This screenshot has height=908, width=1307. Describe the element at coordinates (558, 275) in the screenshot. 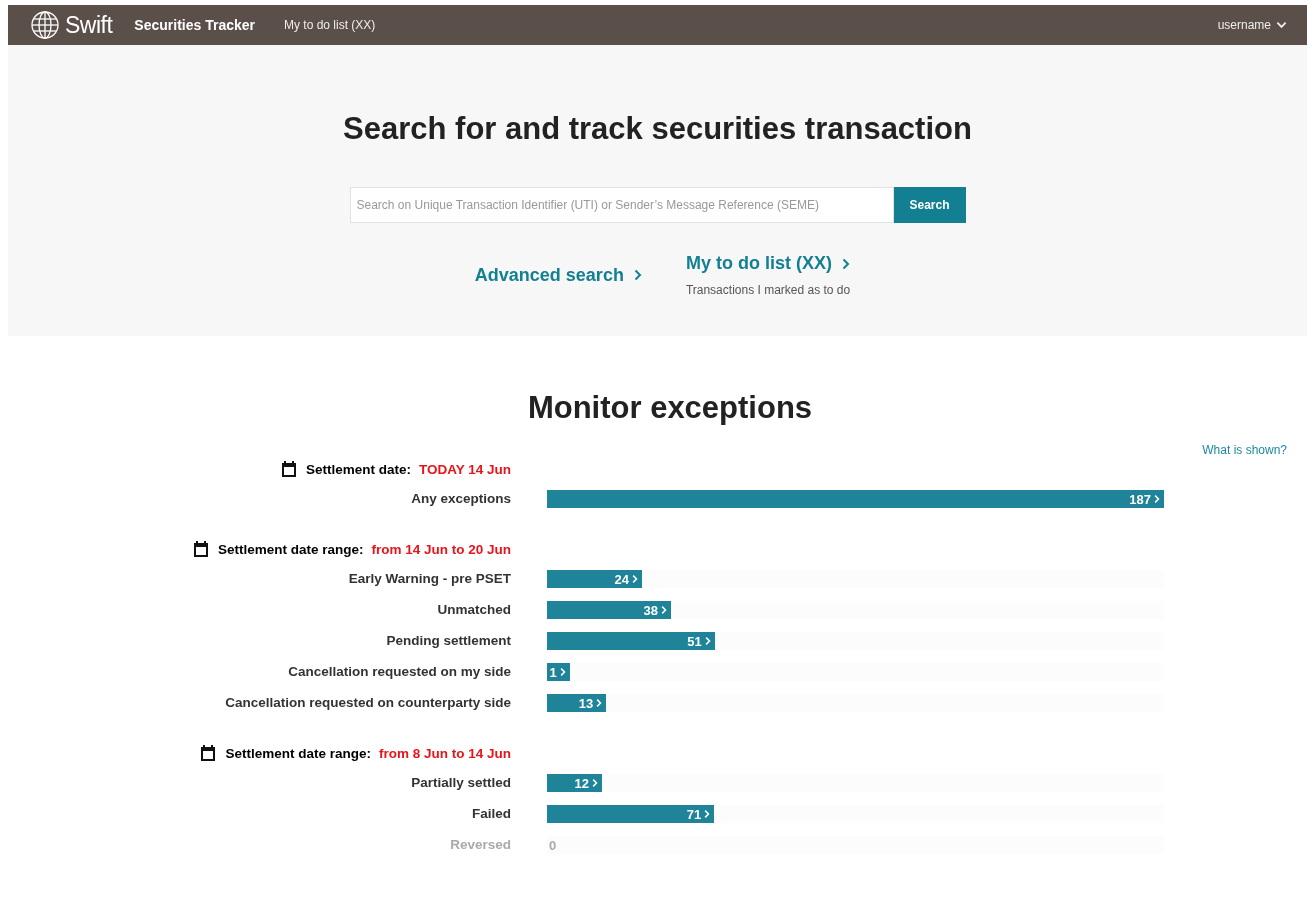

I see `advanced-search-link: Advanced search` at that location.